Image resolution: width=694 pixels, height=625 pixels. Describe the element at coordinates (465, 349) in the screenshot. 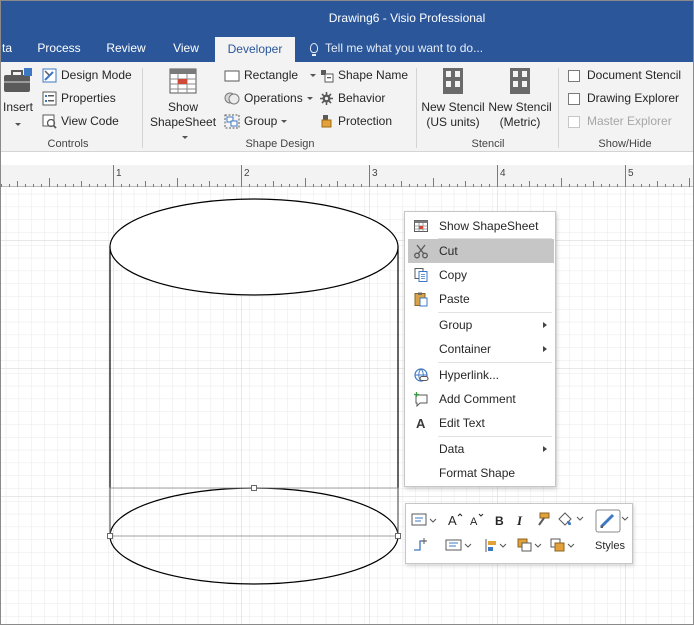

I see `menu-item-label: Container` at that location.